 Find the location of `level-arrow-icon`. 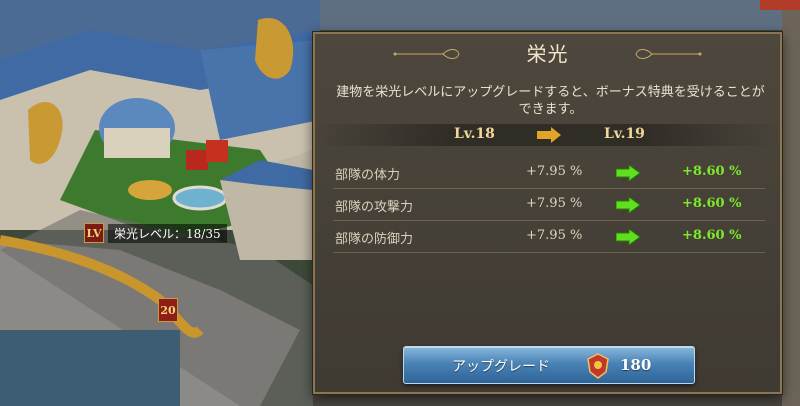

level-arrow-icon is located at coordinates (549, 135).